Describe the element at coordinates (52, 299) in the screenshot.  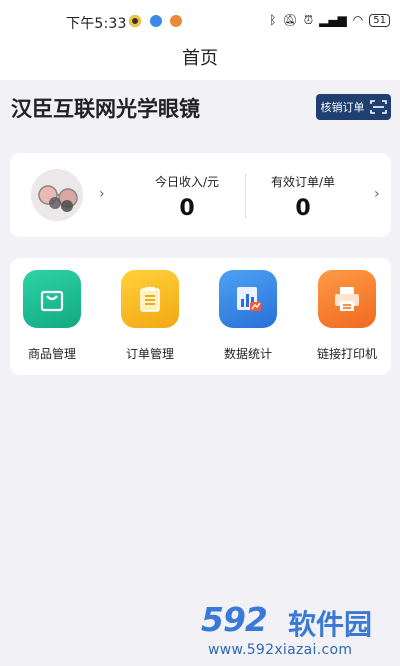
I see `shopping-bag-icon` at that location.